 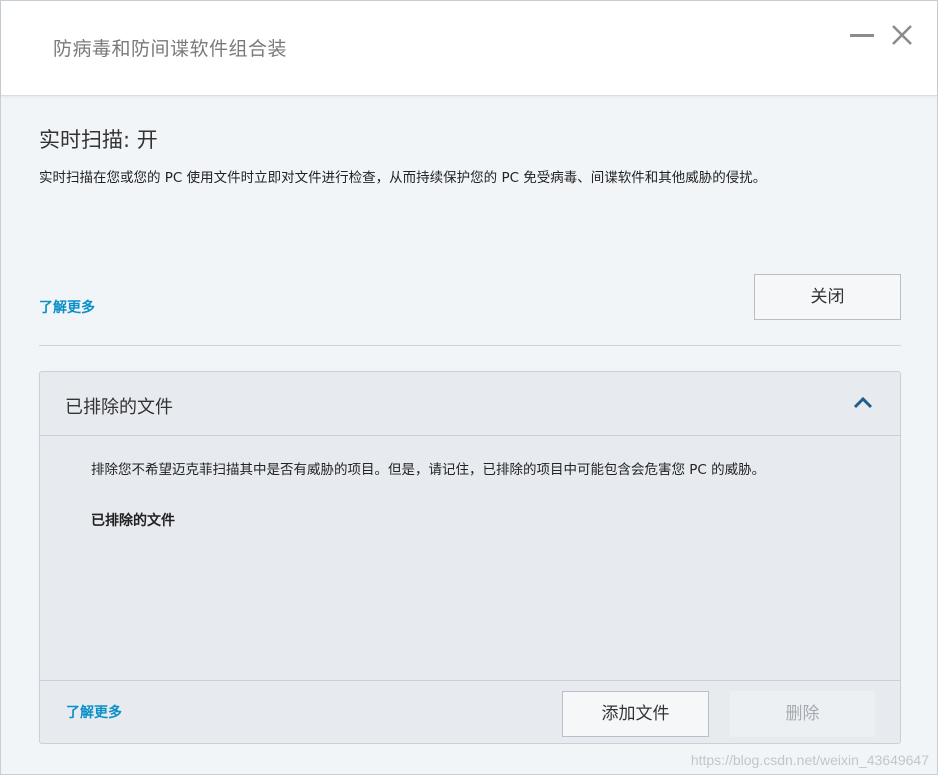 I want to click on minimize-button, so click(x=862, y=35).